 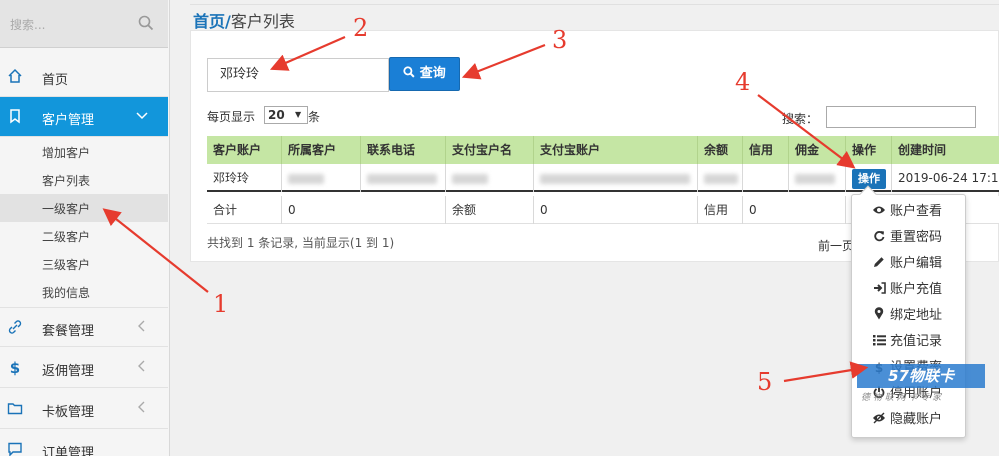 What do you see at coordinates (743, 82) in the screenshot?
I see `annotation-number-4: 4` at bounding box center [743, 82].